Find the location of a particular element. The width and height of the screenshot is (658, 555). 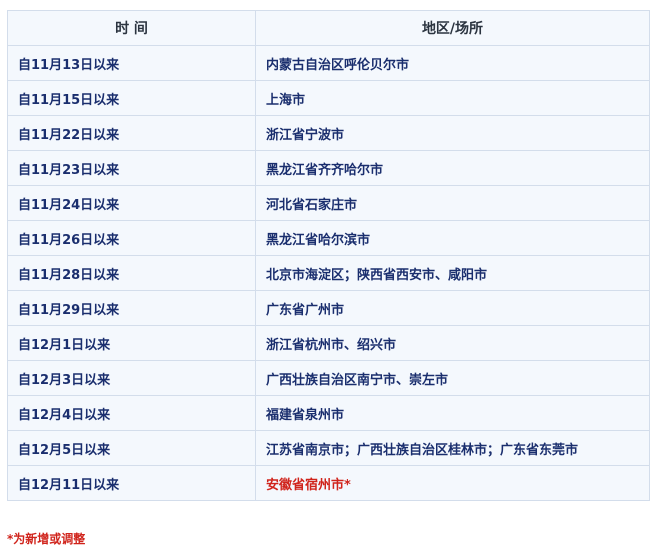

row-time: 自11月23日以来 is located at coordinates (131, 168).